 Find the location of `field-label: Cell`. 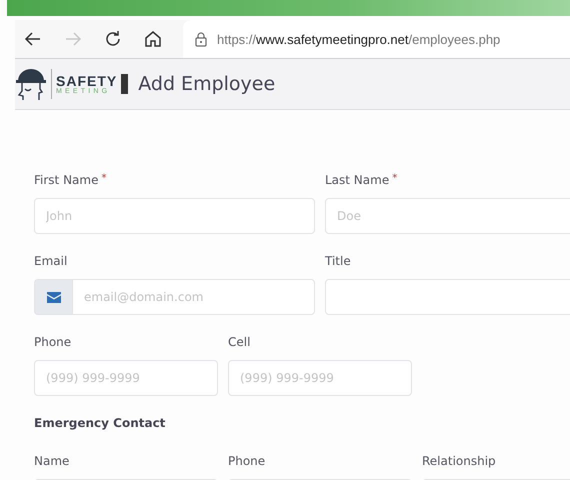

field-label: Cell is located at coordinates (240, 342).